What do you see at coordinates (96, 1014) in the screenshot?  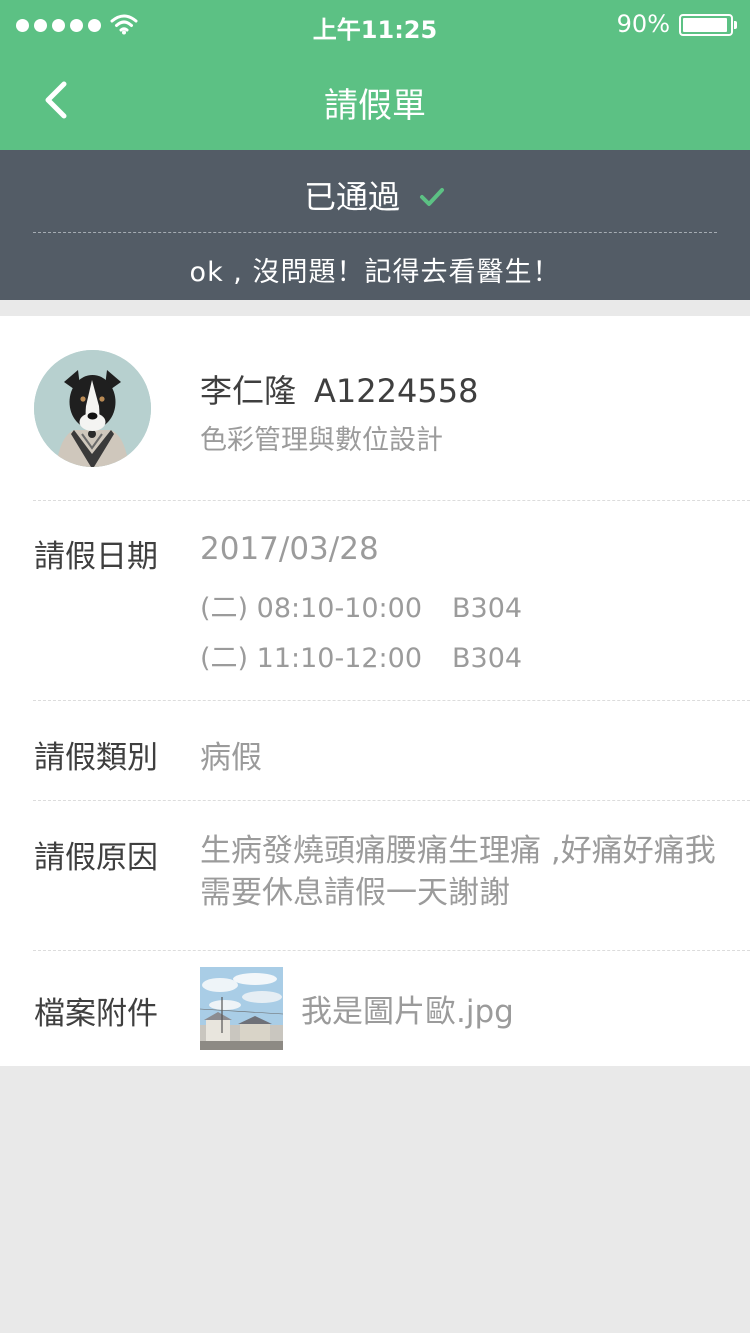 I see `attachment-label: 檔案附件` at bounding box center [96, 1014].